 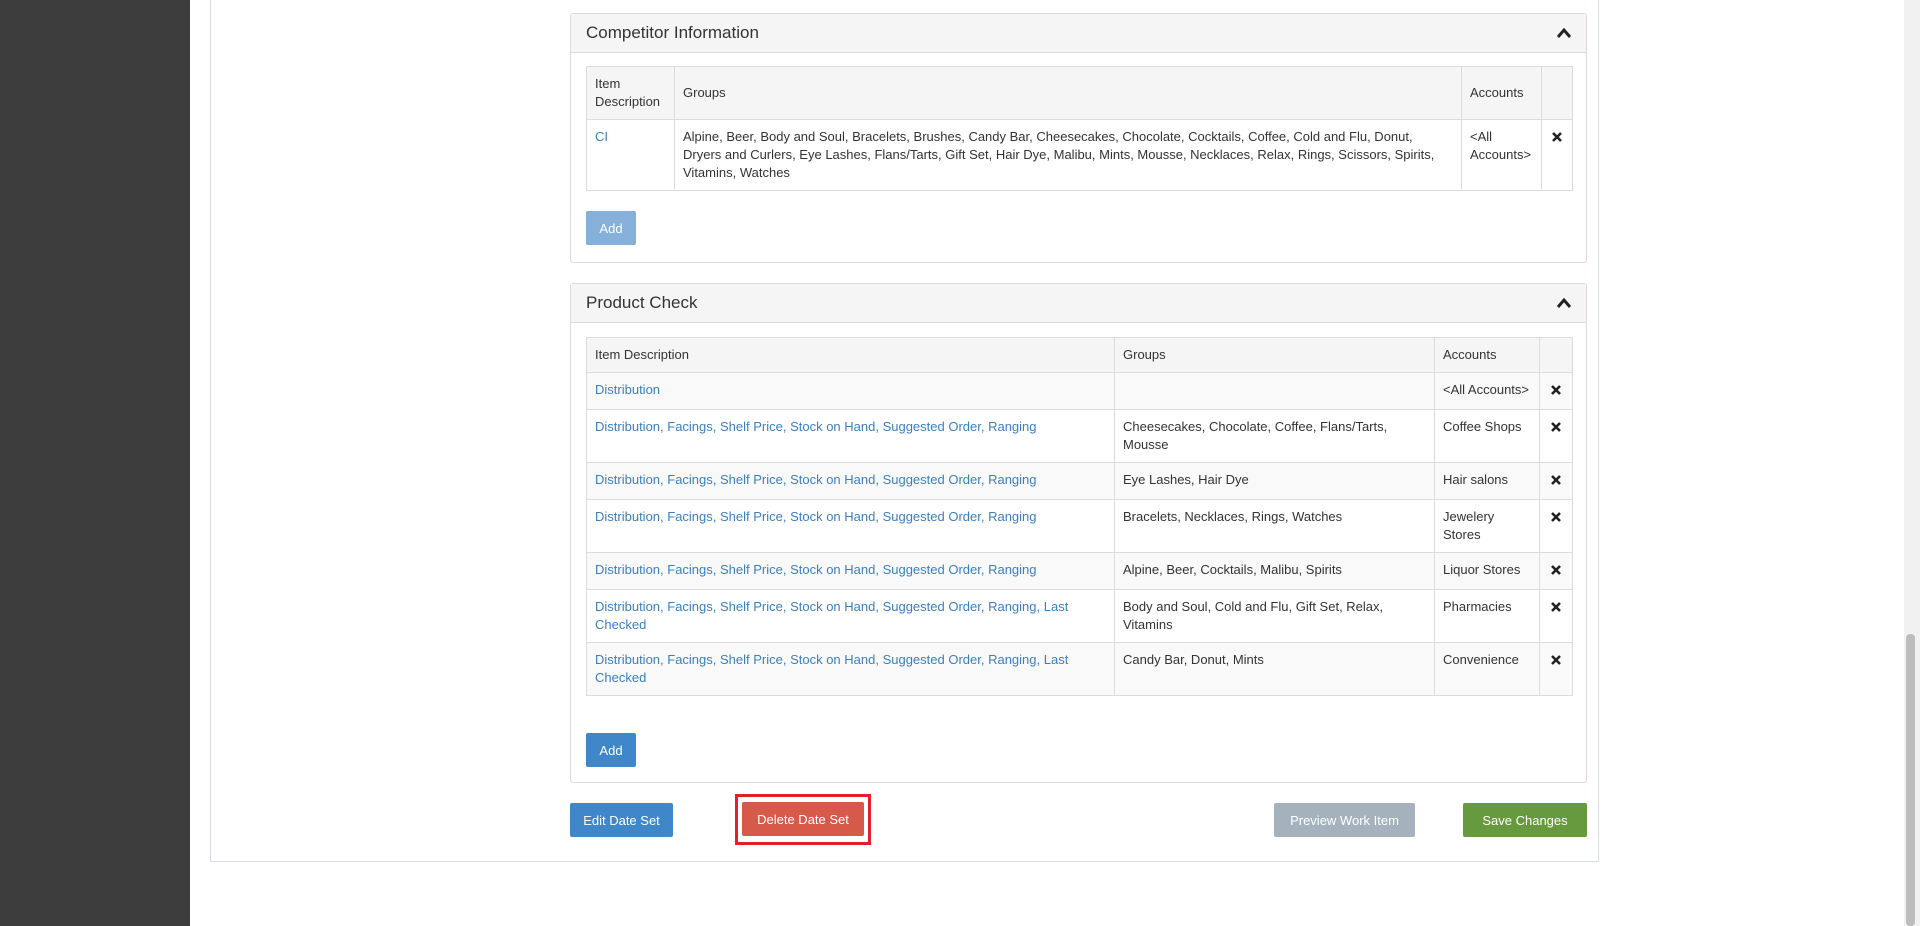 What do you see at coordinates (1487, 481) in the screenshot?
I see `accounts-cell: Hair salons` at bounding box center [1487, 481].